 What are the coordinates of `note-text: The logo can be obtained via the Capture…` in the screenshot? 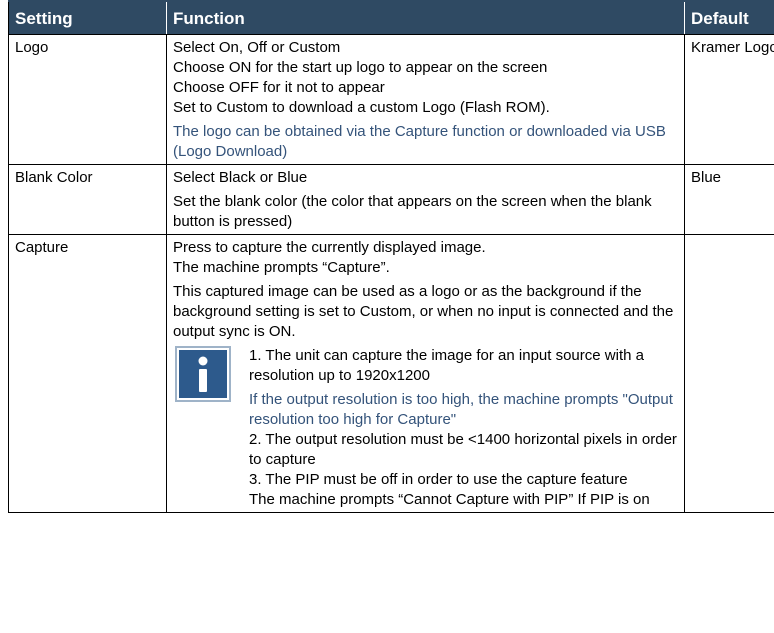 It's located at (419, 141).